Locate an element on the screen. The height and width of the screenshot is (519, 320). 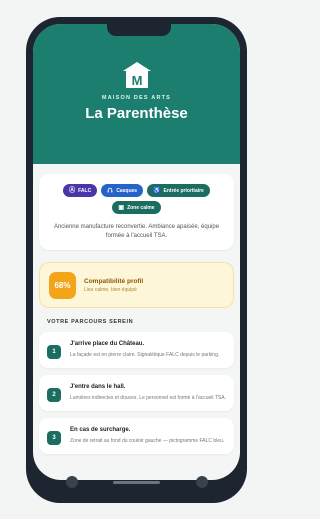
section-title: VOTRE PARCOURS SEREIN is located at coordinates (90, 322).